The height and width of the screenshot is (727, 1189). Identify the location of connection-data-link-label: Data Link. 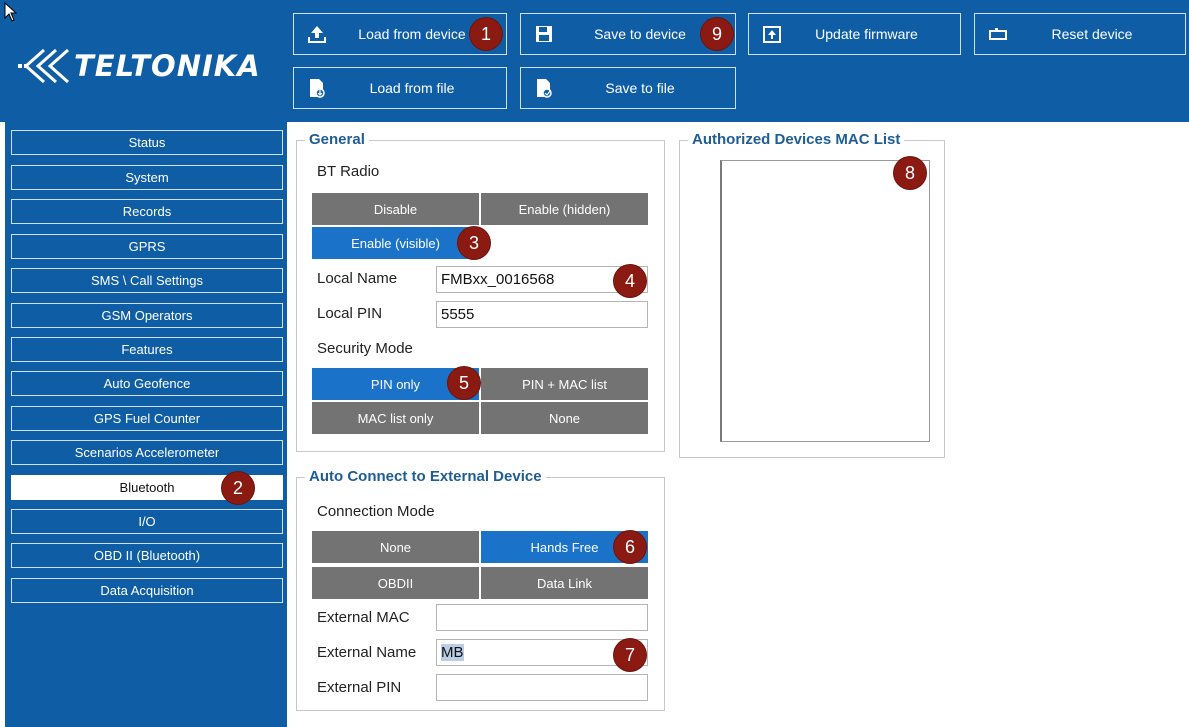
(564, 583).